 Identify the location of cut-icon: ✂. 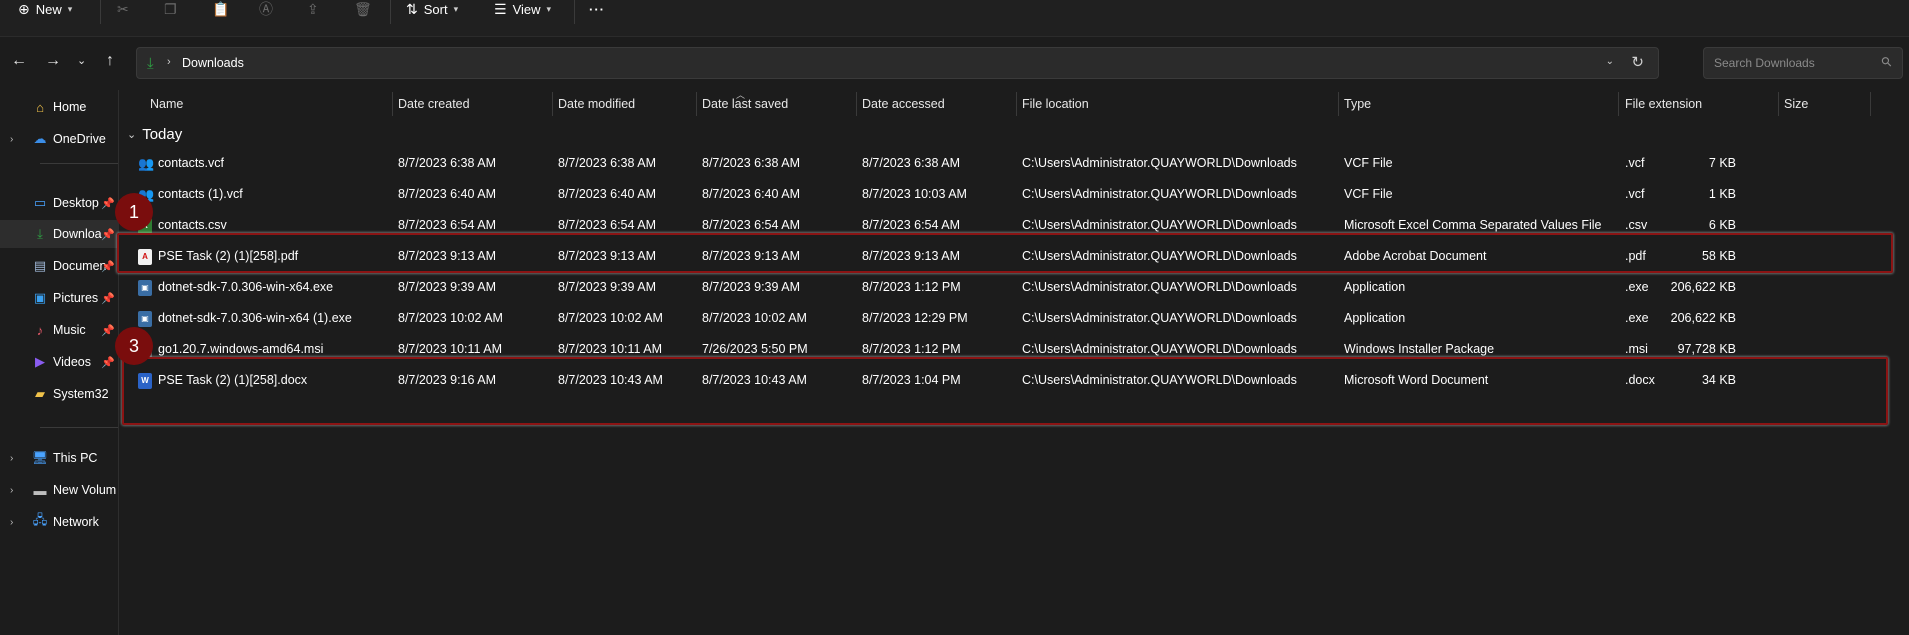
(123, 9).